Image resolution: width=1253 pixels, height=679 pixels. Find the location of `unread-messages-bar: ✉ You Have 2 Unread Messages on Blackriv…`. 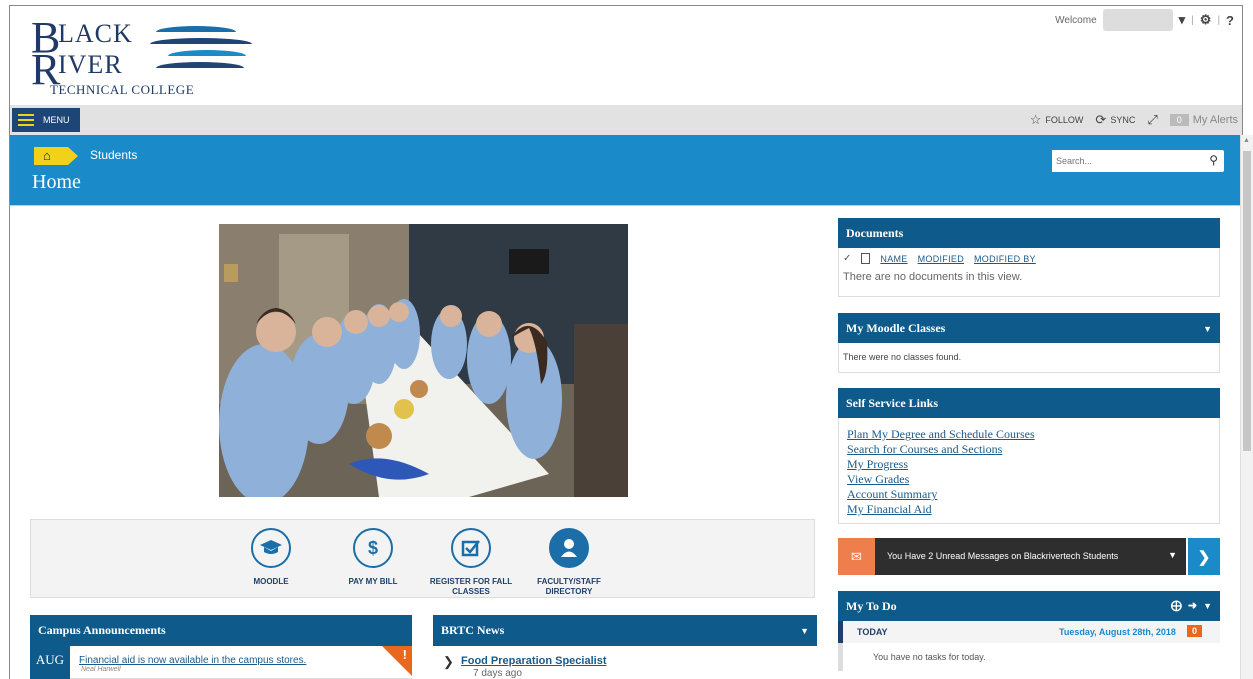

unread-messages-bar: ✉ You Have 2 Unread Messages on Blackriv… is located at coordinates (1012, 556).